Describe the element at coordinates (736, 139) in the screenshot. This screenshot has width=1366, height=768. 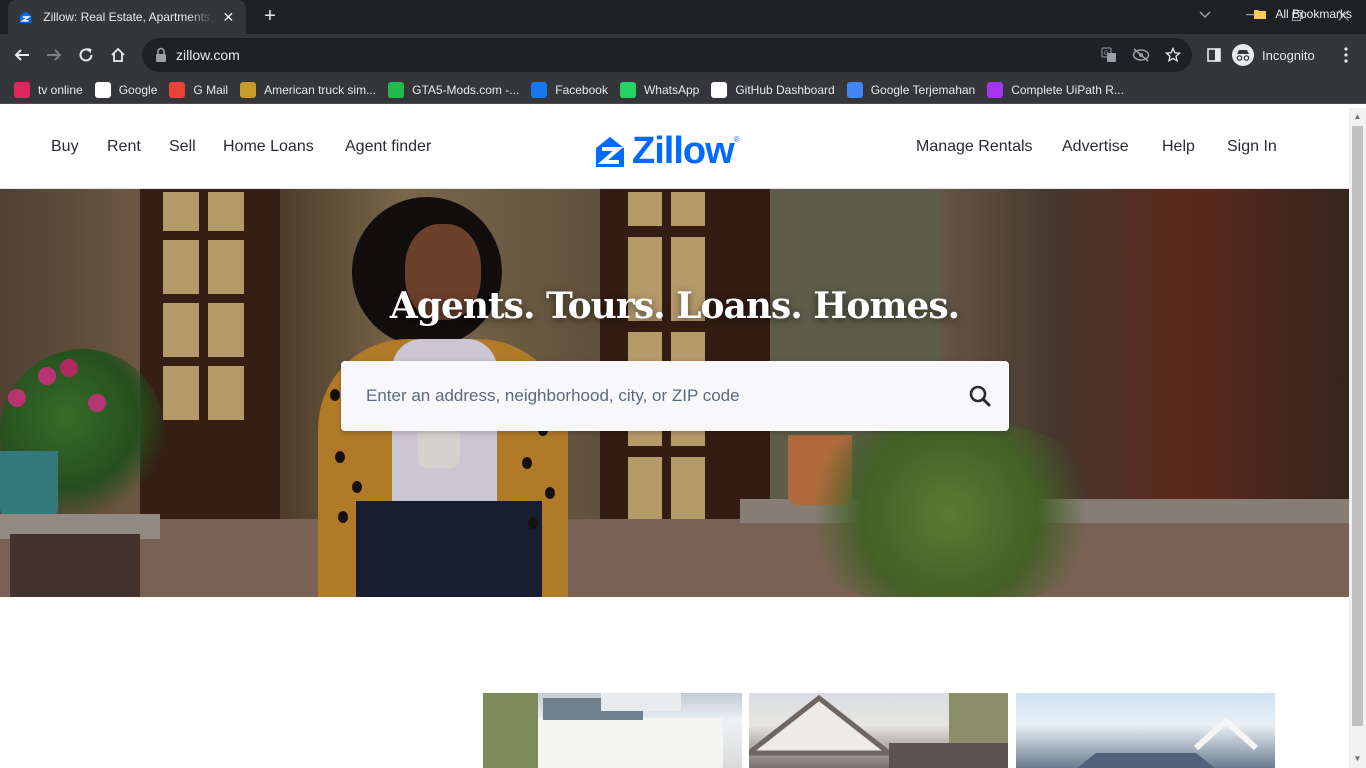
I see `logo-registered-mark: ®` at that location.